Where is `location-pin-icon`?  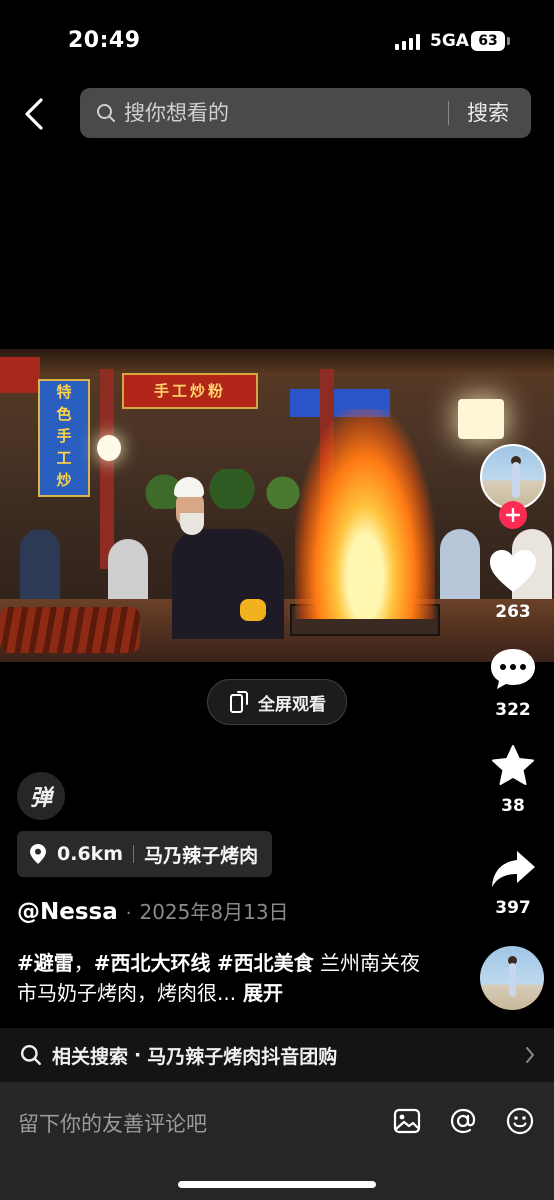
location-pin-icon is located at coordinates (38, 854).